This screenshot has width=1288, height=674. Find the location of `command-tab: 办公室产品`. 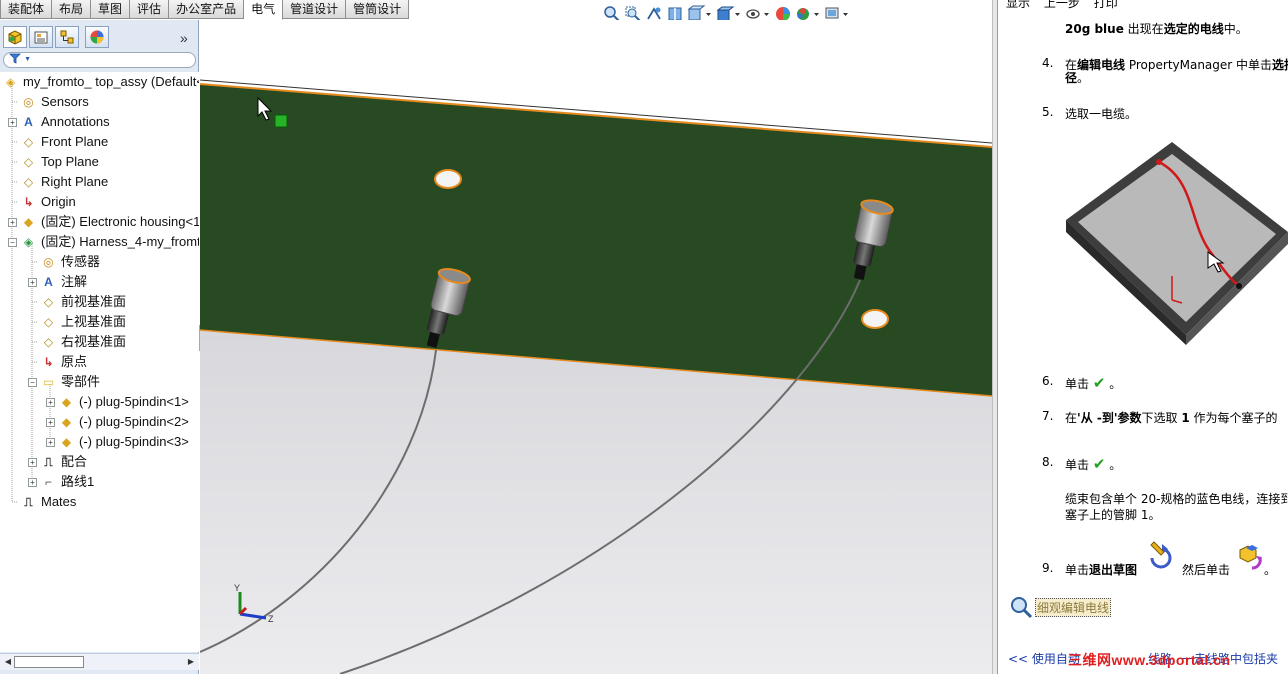

command-tab: 办公室产品 is located at coordinates (207, 9).